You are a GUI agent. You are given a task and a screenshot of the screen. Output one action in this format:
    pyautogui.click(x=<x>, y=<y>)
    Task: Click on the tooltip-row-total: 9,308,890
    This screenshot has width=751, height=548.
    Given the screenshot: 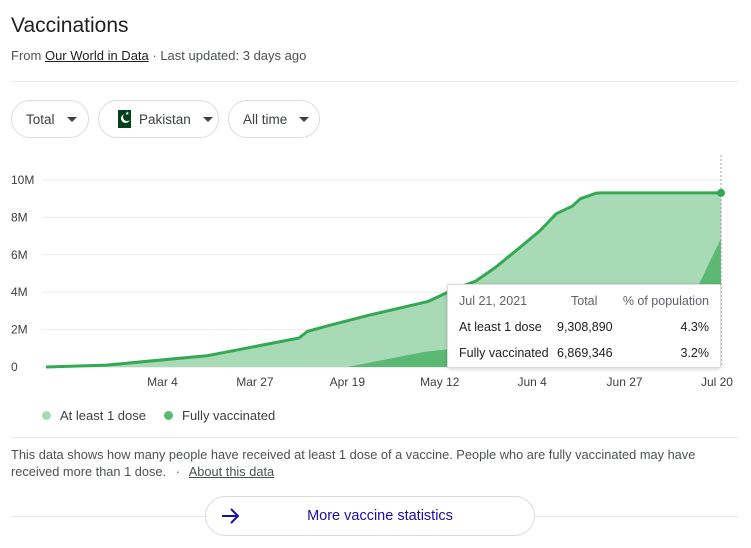 What is the action you would take?
    pyautogui.click(x=585, y=327)
    